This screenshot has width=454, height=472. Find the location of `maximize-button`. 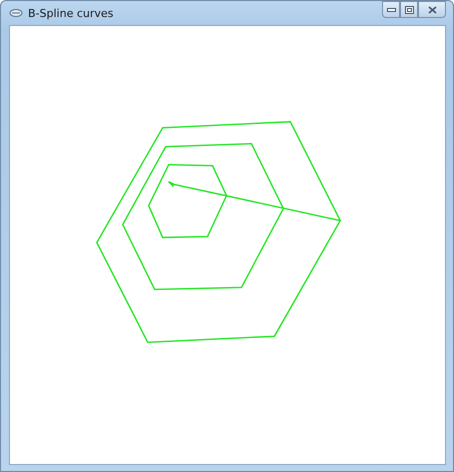

maximize-button is located at coordinates (409, 9).